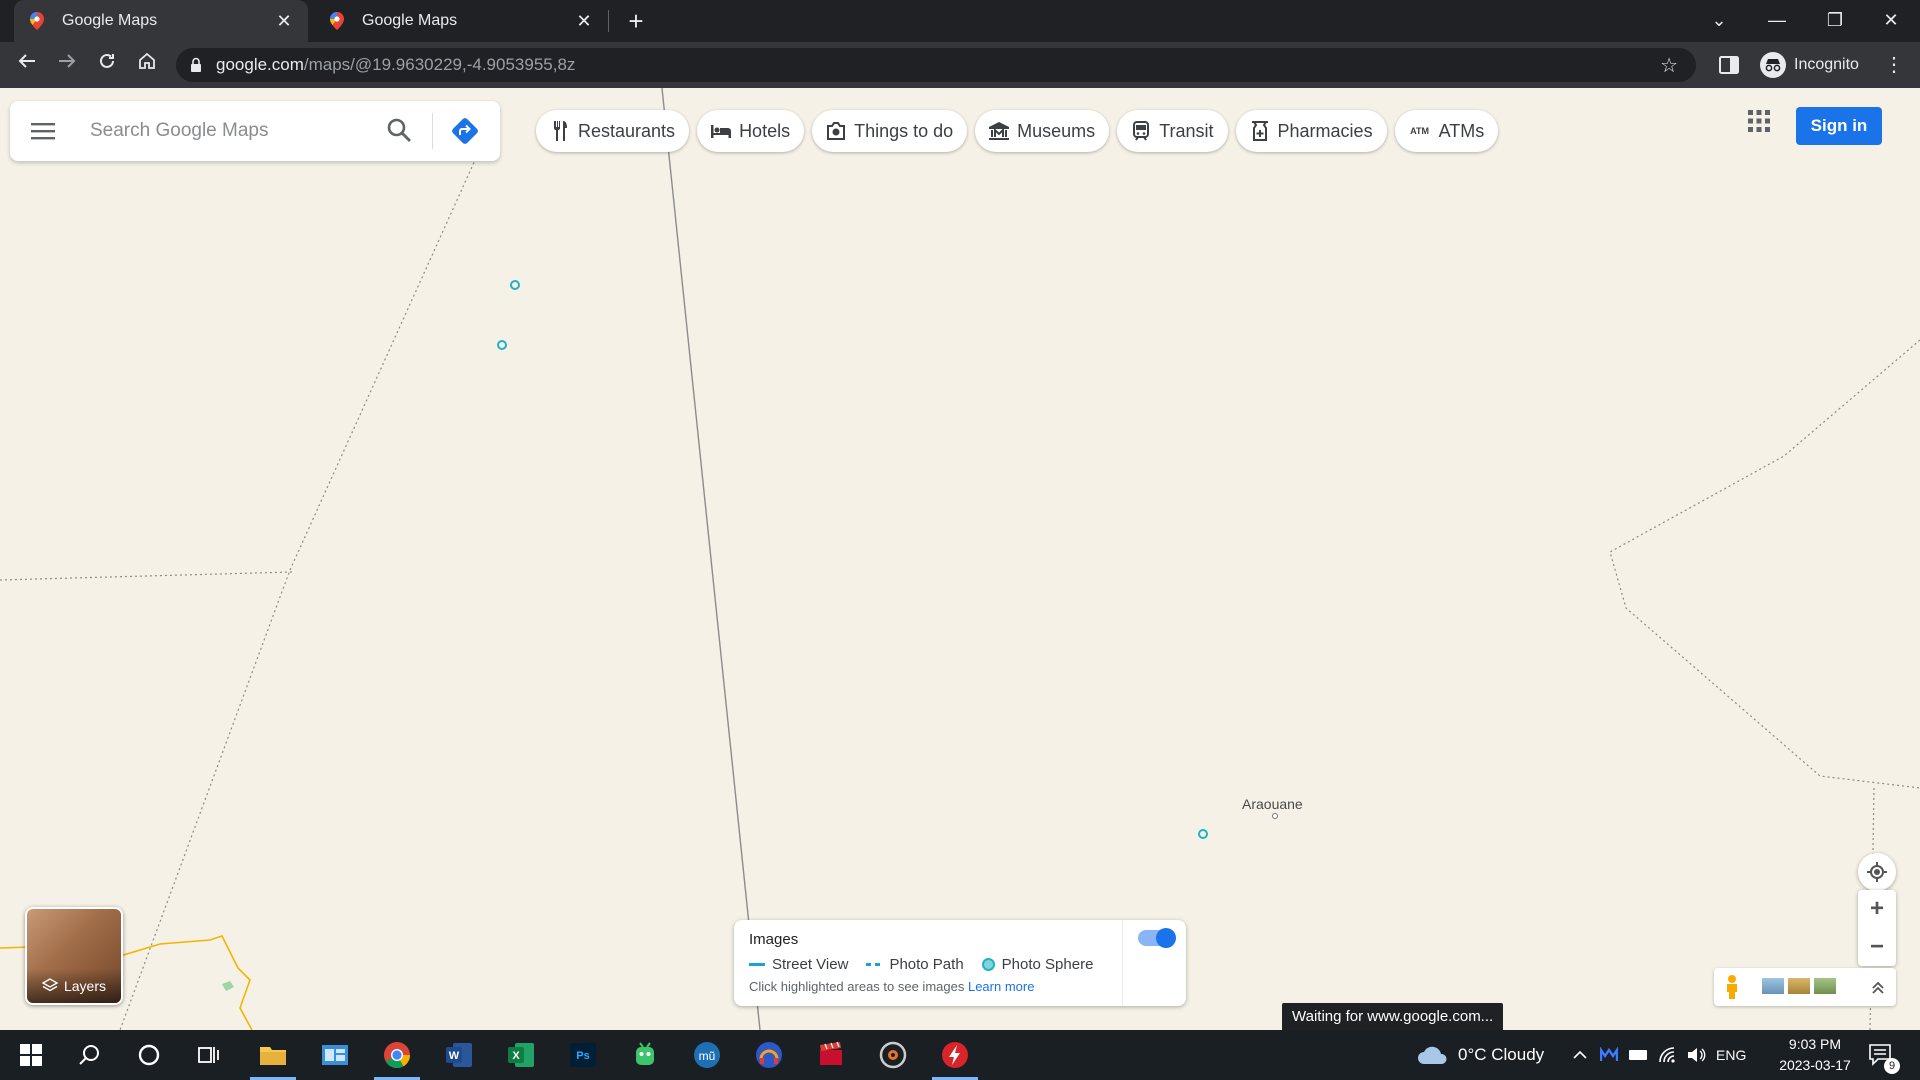 Image resolution: width=1920 pixels, height=1080 pixels. What do you see at coordinates (1759, 121) in the screenshot?
I see `google-apps-icon` at bounding box center [1759, 121].